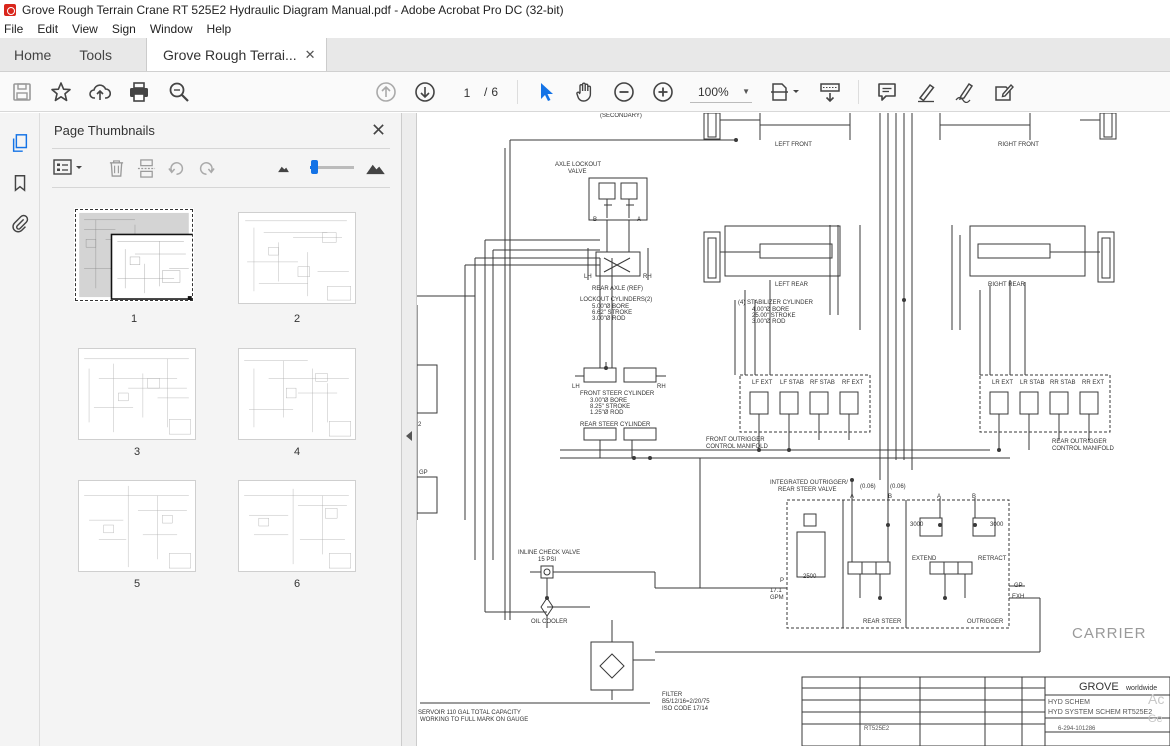  What do you see at coordinates (546, 92) in the screenshot?
I see `select-cursor-icon` at bounding box center [546, 92].